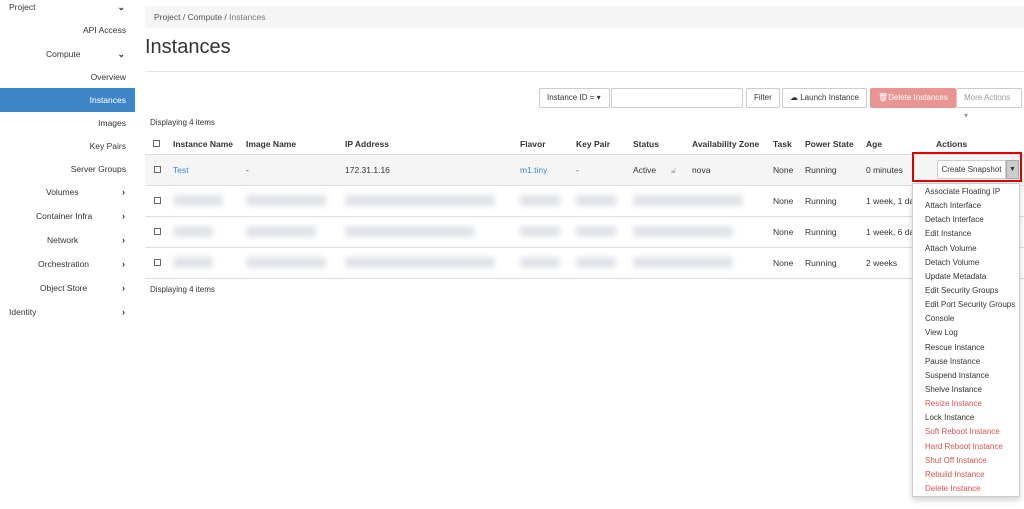 The image size is (1024, 509). What do you see at coordinates (23, 312) in the screenshot?
I see `label: Identity` at bounding box center [23, 312].